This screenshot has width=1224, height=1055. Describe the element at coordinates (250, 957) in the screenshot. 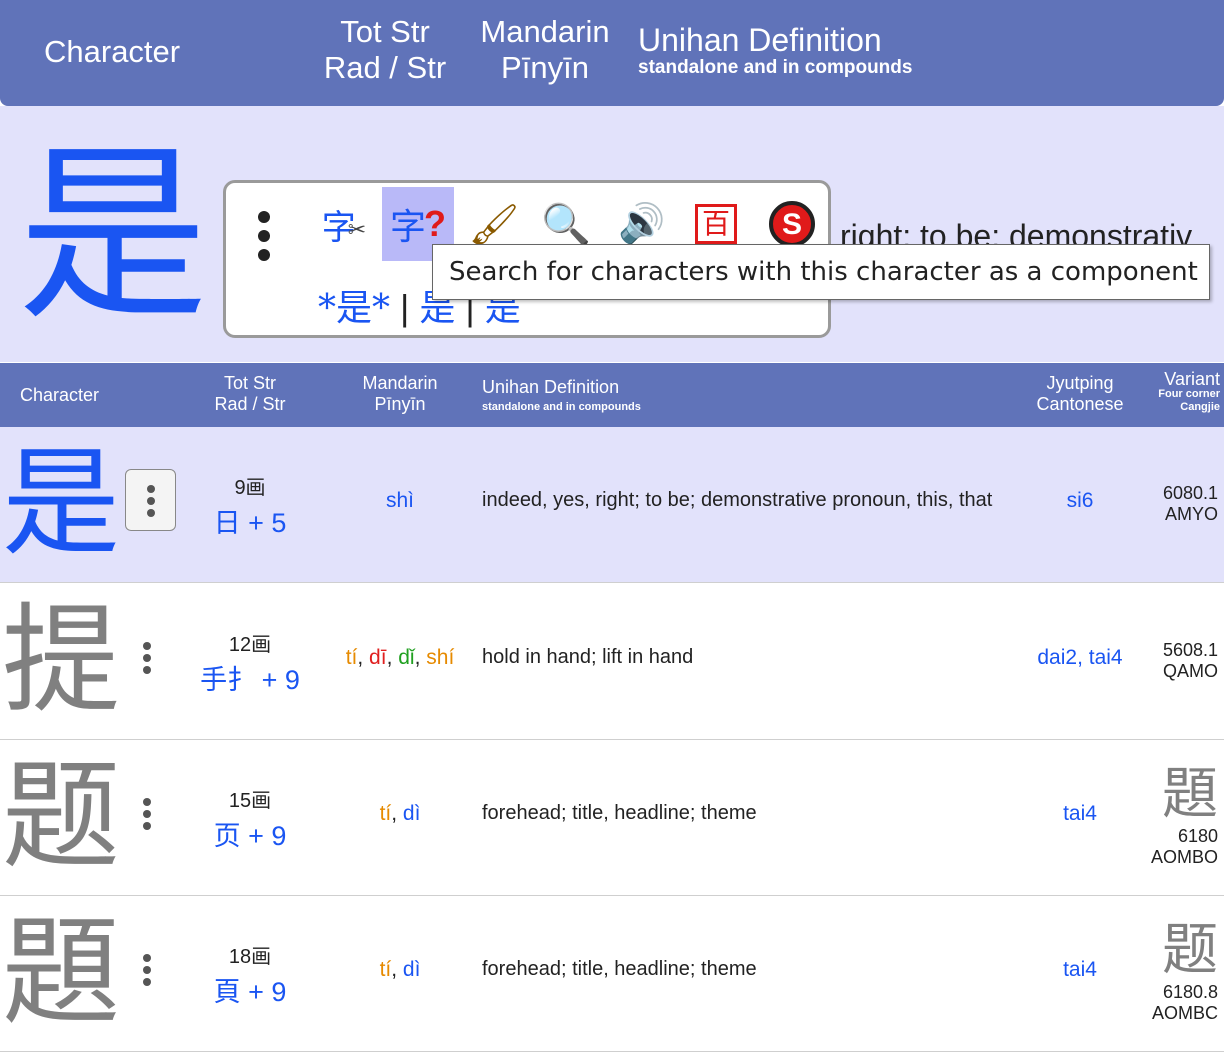

I see `stroke-count: 18画` at that location.